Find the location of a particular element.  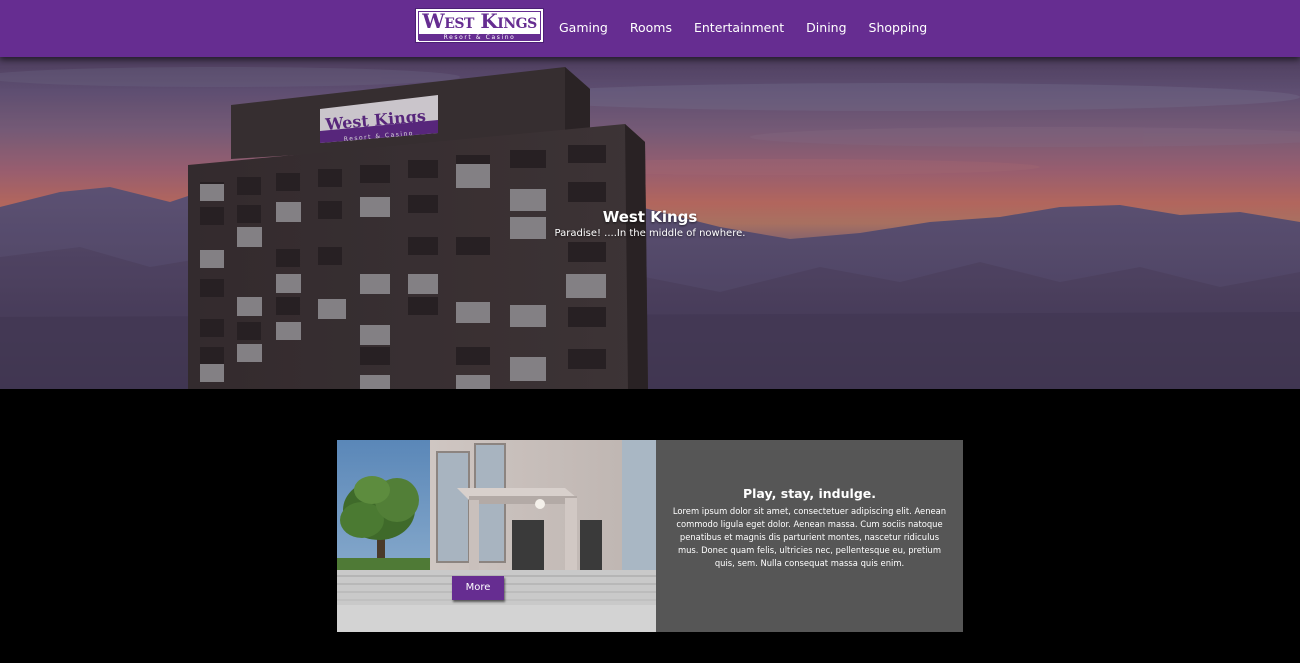

logo-tagline: Resort & Casino is located at coordinates (479, 37).